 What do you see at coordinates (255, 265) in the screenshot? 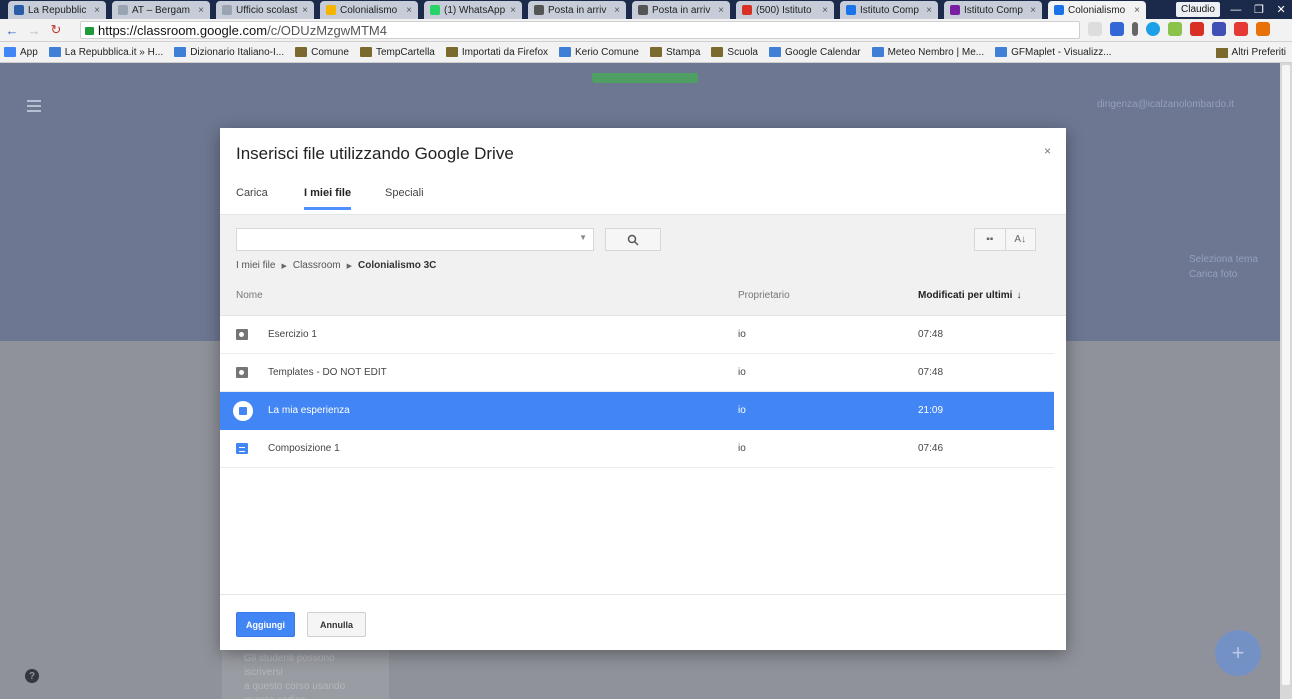
I see `breadcrumb-my-files: I miei file` at bounding box center [255, 265].